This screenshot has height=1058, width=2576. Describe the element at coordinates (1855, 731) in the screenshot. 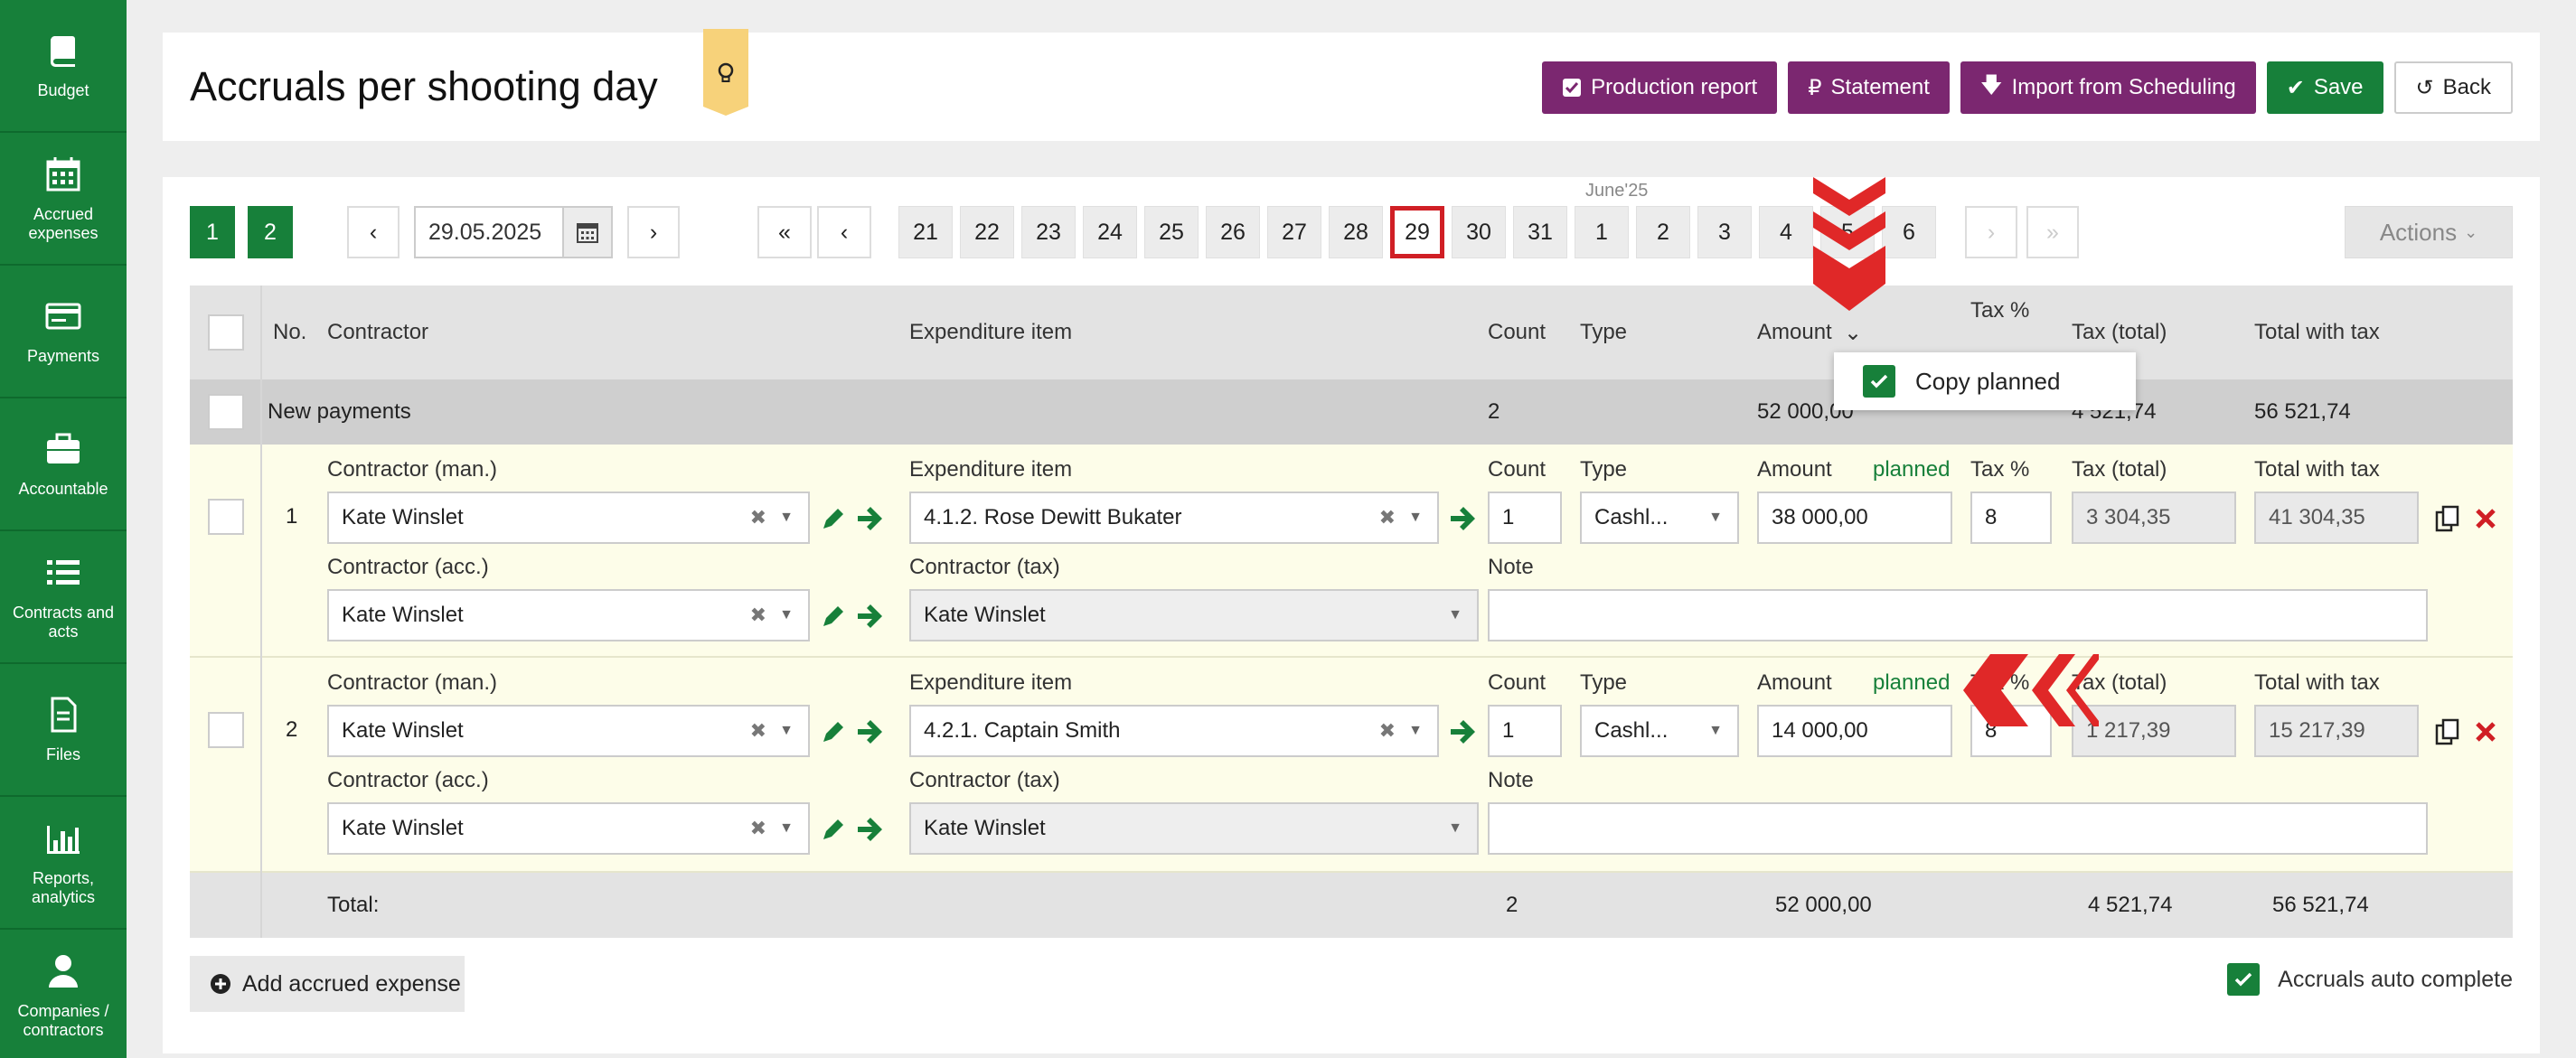

I see `amount-input: 14 000,00` at that location.